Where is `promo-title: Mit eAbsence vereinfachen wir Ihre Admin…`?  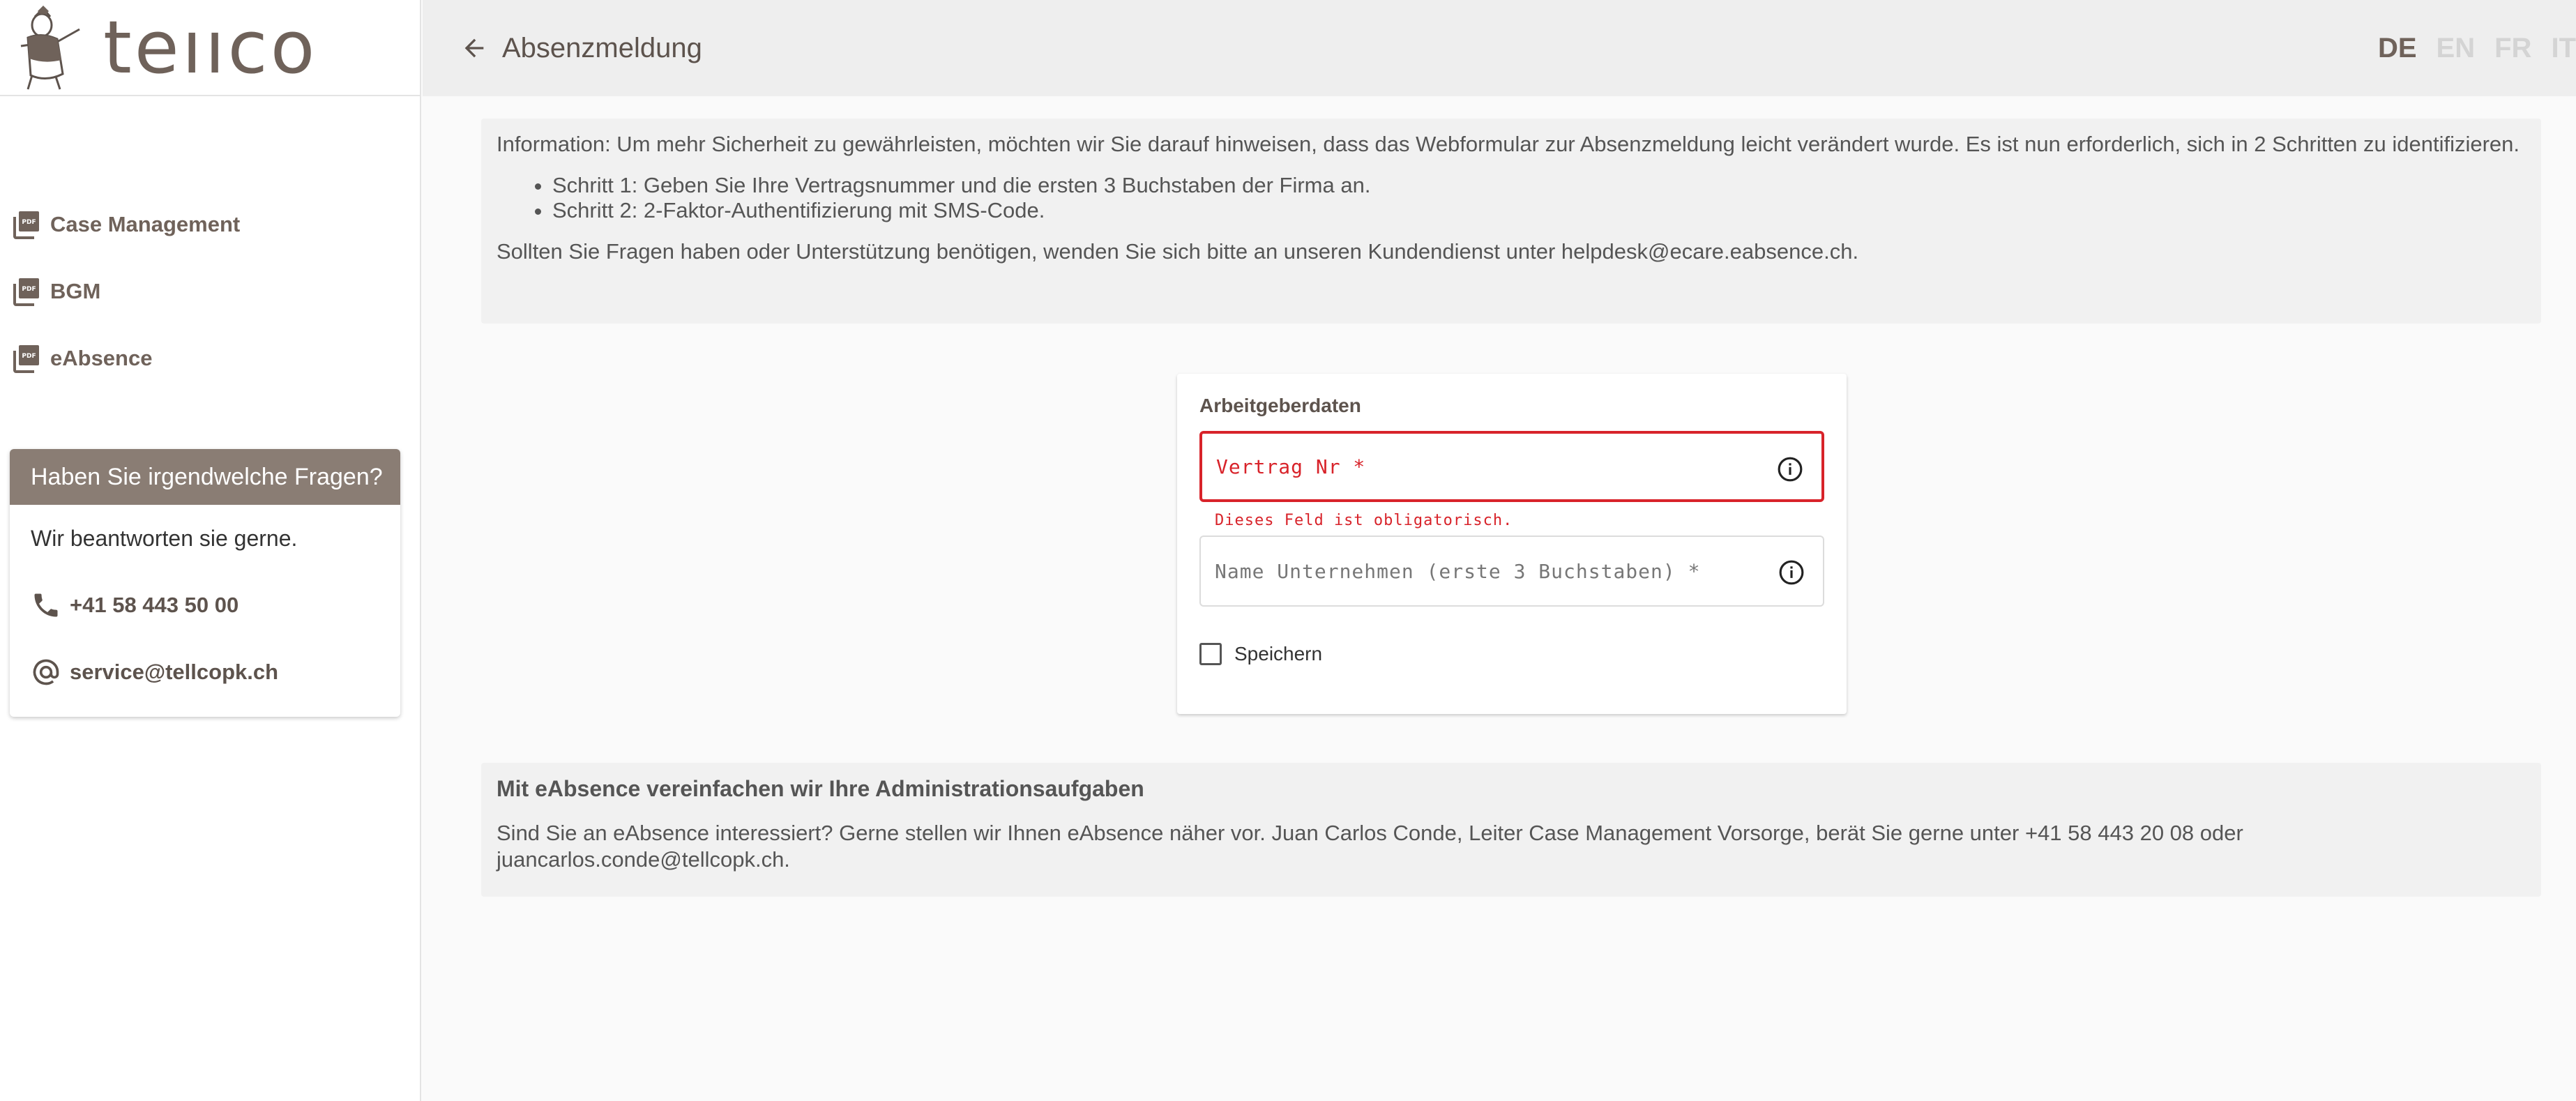 promo-title: Mit eAbsence vereinfachen wir Ihre Admin… is located at coordinates (820, 788).